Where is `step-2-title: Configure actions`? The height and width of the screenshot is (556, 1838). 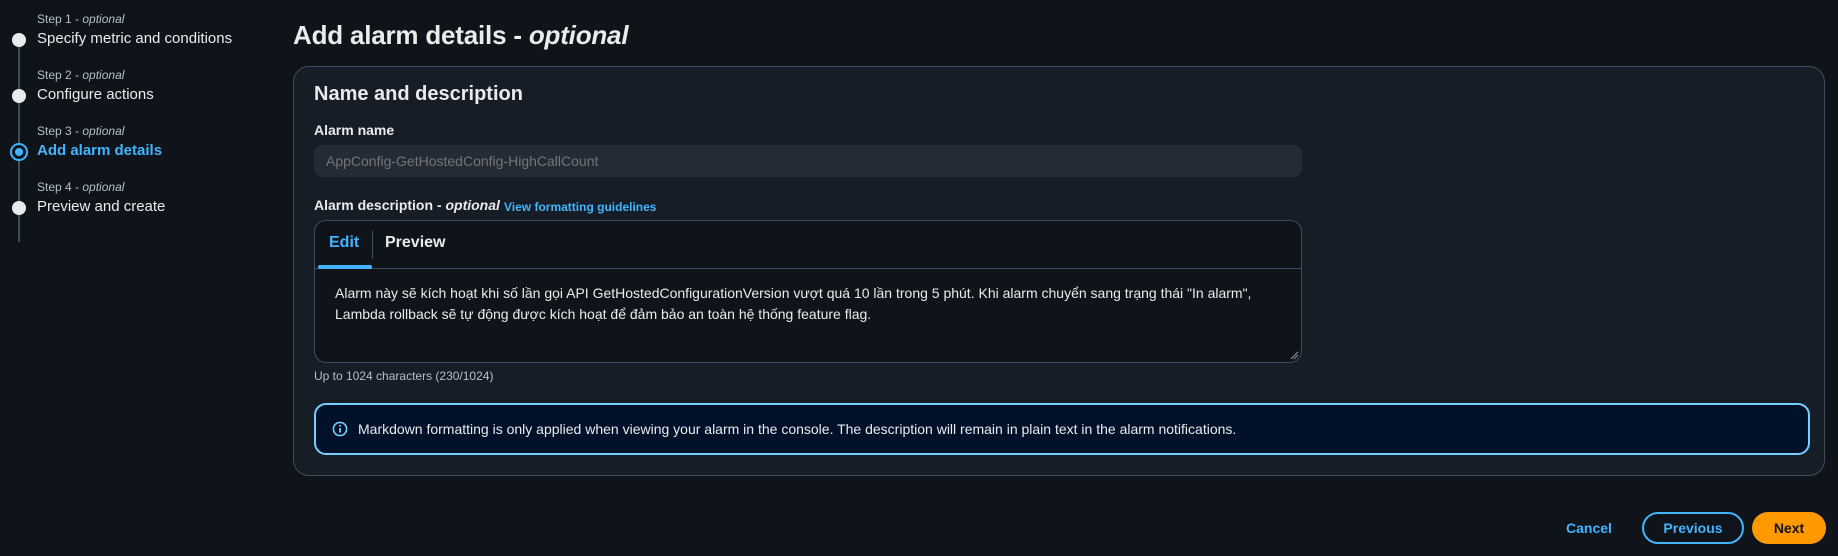
step-2-title: Configure actions is located at coordinates (95, 94).